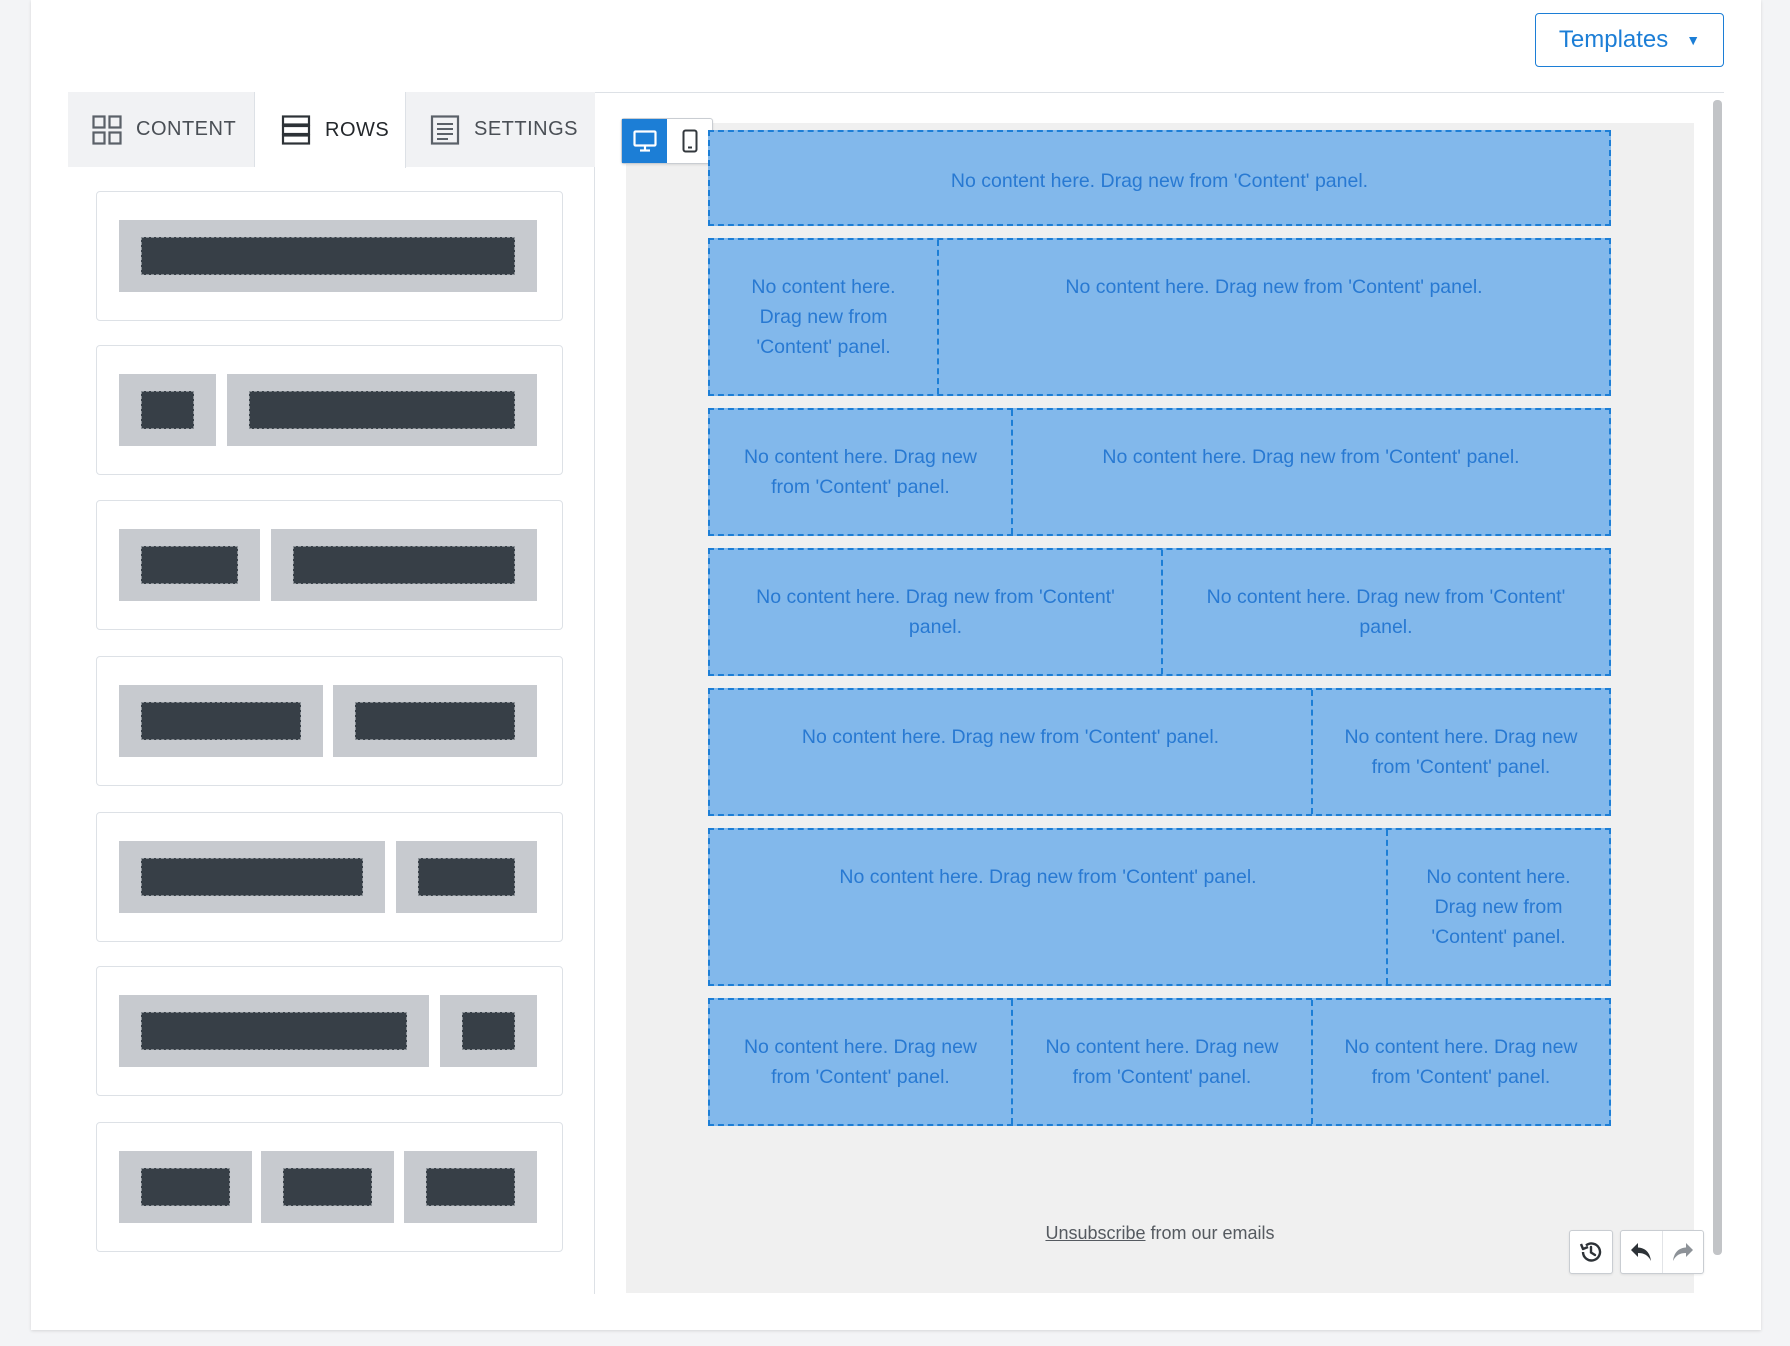  I want to click on canvas-scrollbar, so click(1717, 677).